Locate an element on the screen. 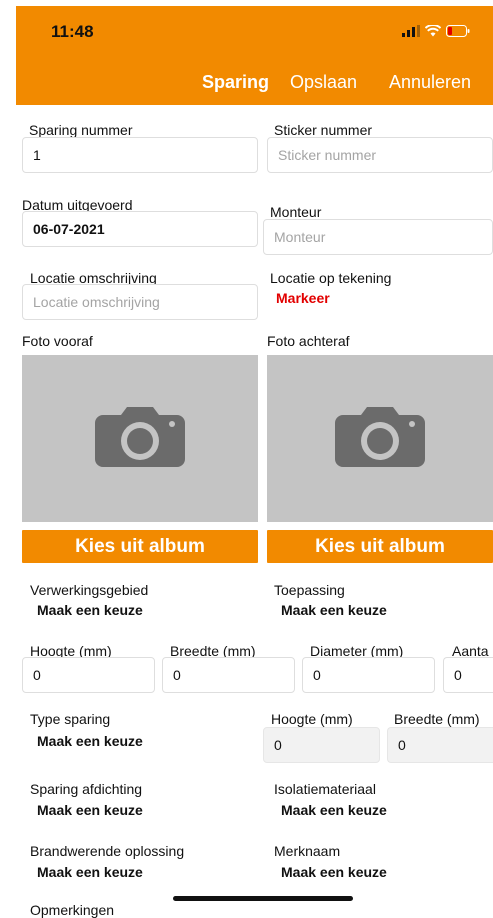 This screenshot has width=493, height=918. verwerkingsgebied-label: Verwerkingsgebied is located at coordinates (89, 590).